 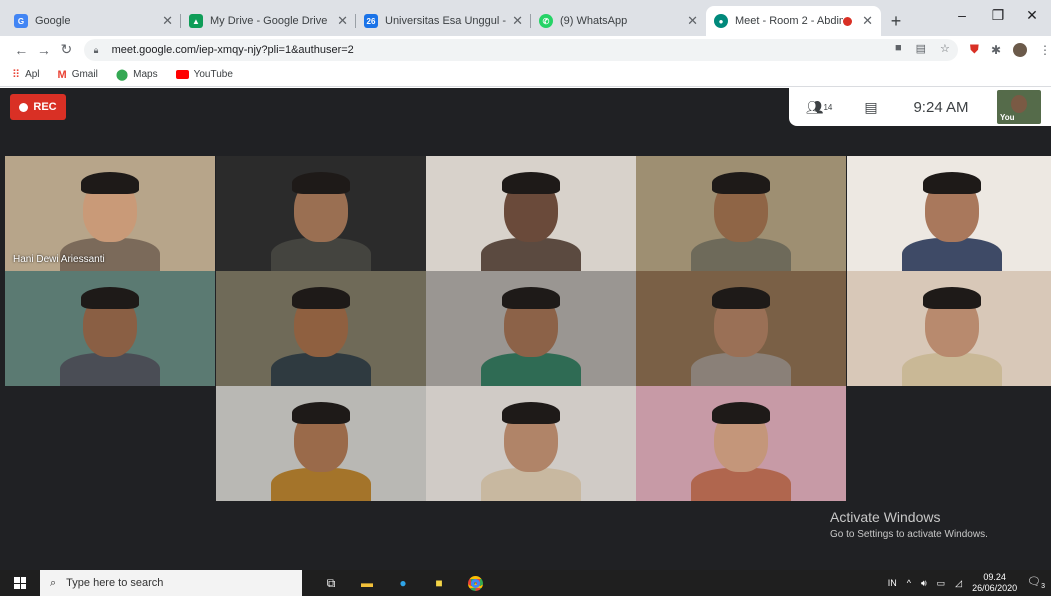 I want to click on bookmark-label: YouTube, so click(x=213, y=74).